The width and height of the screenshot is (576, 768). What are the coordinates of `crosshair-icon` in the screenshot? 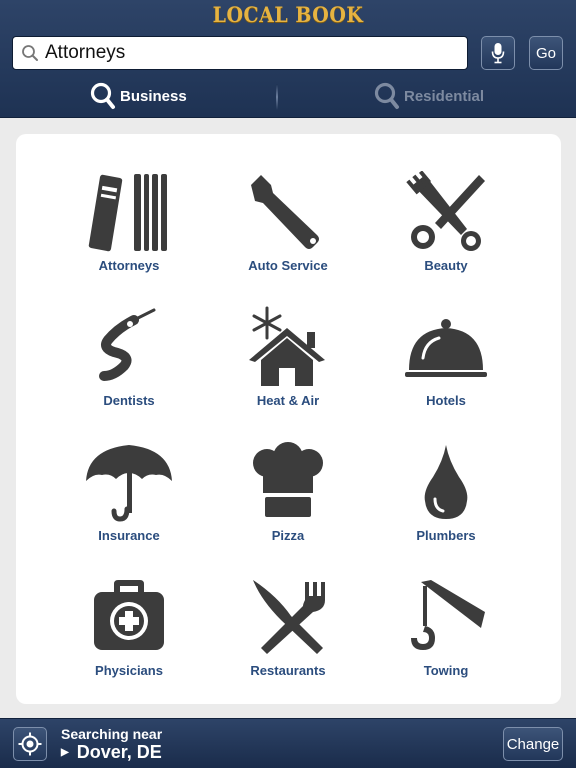 It's located at (30, 744).